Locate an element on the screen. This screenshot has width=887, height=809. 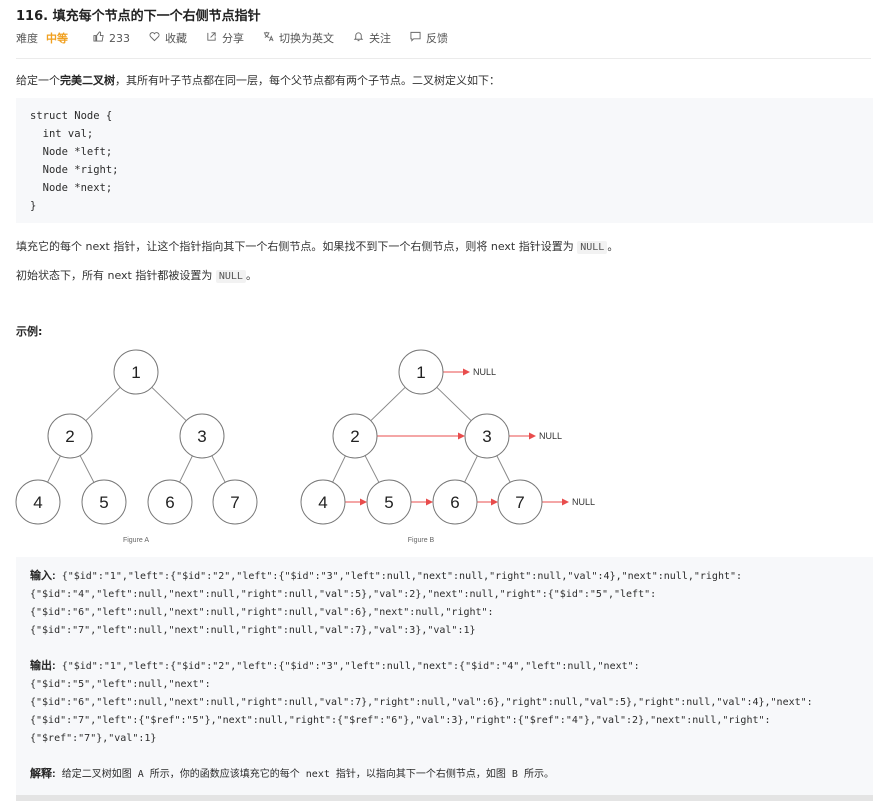
share-label: 分享 is located at coordinates (233, 38).